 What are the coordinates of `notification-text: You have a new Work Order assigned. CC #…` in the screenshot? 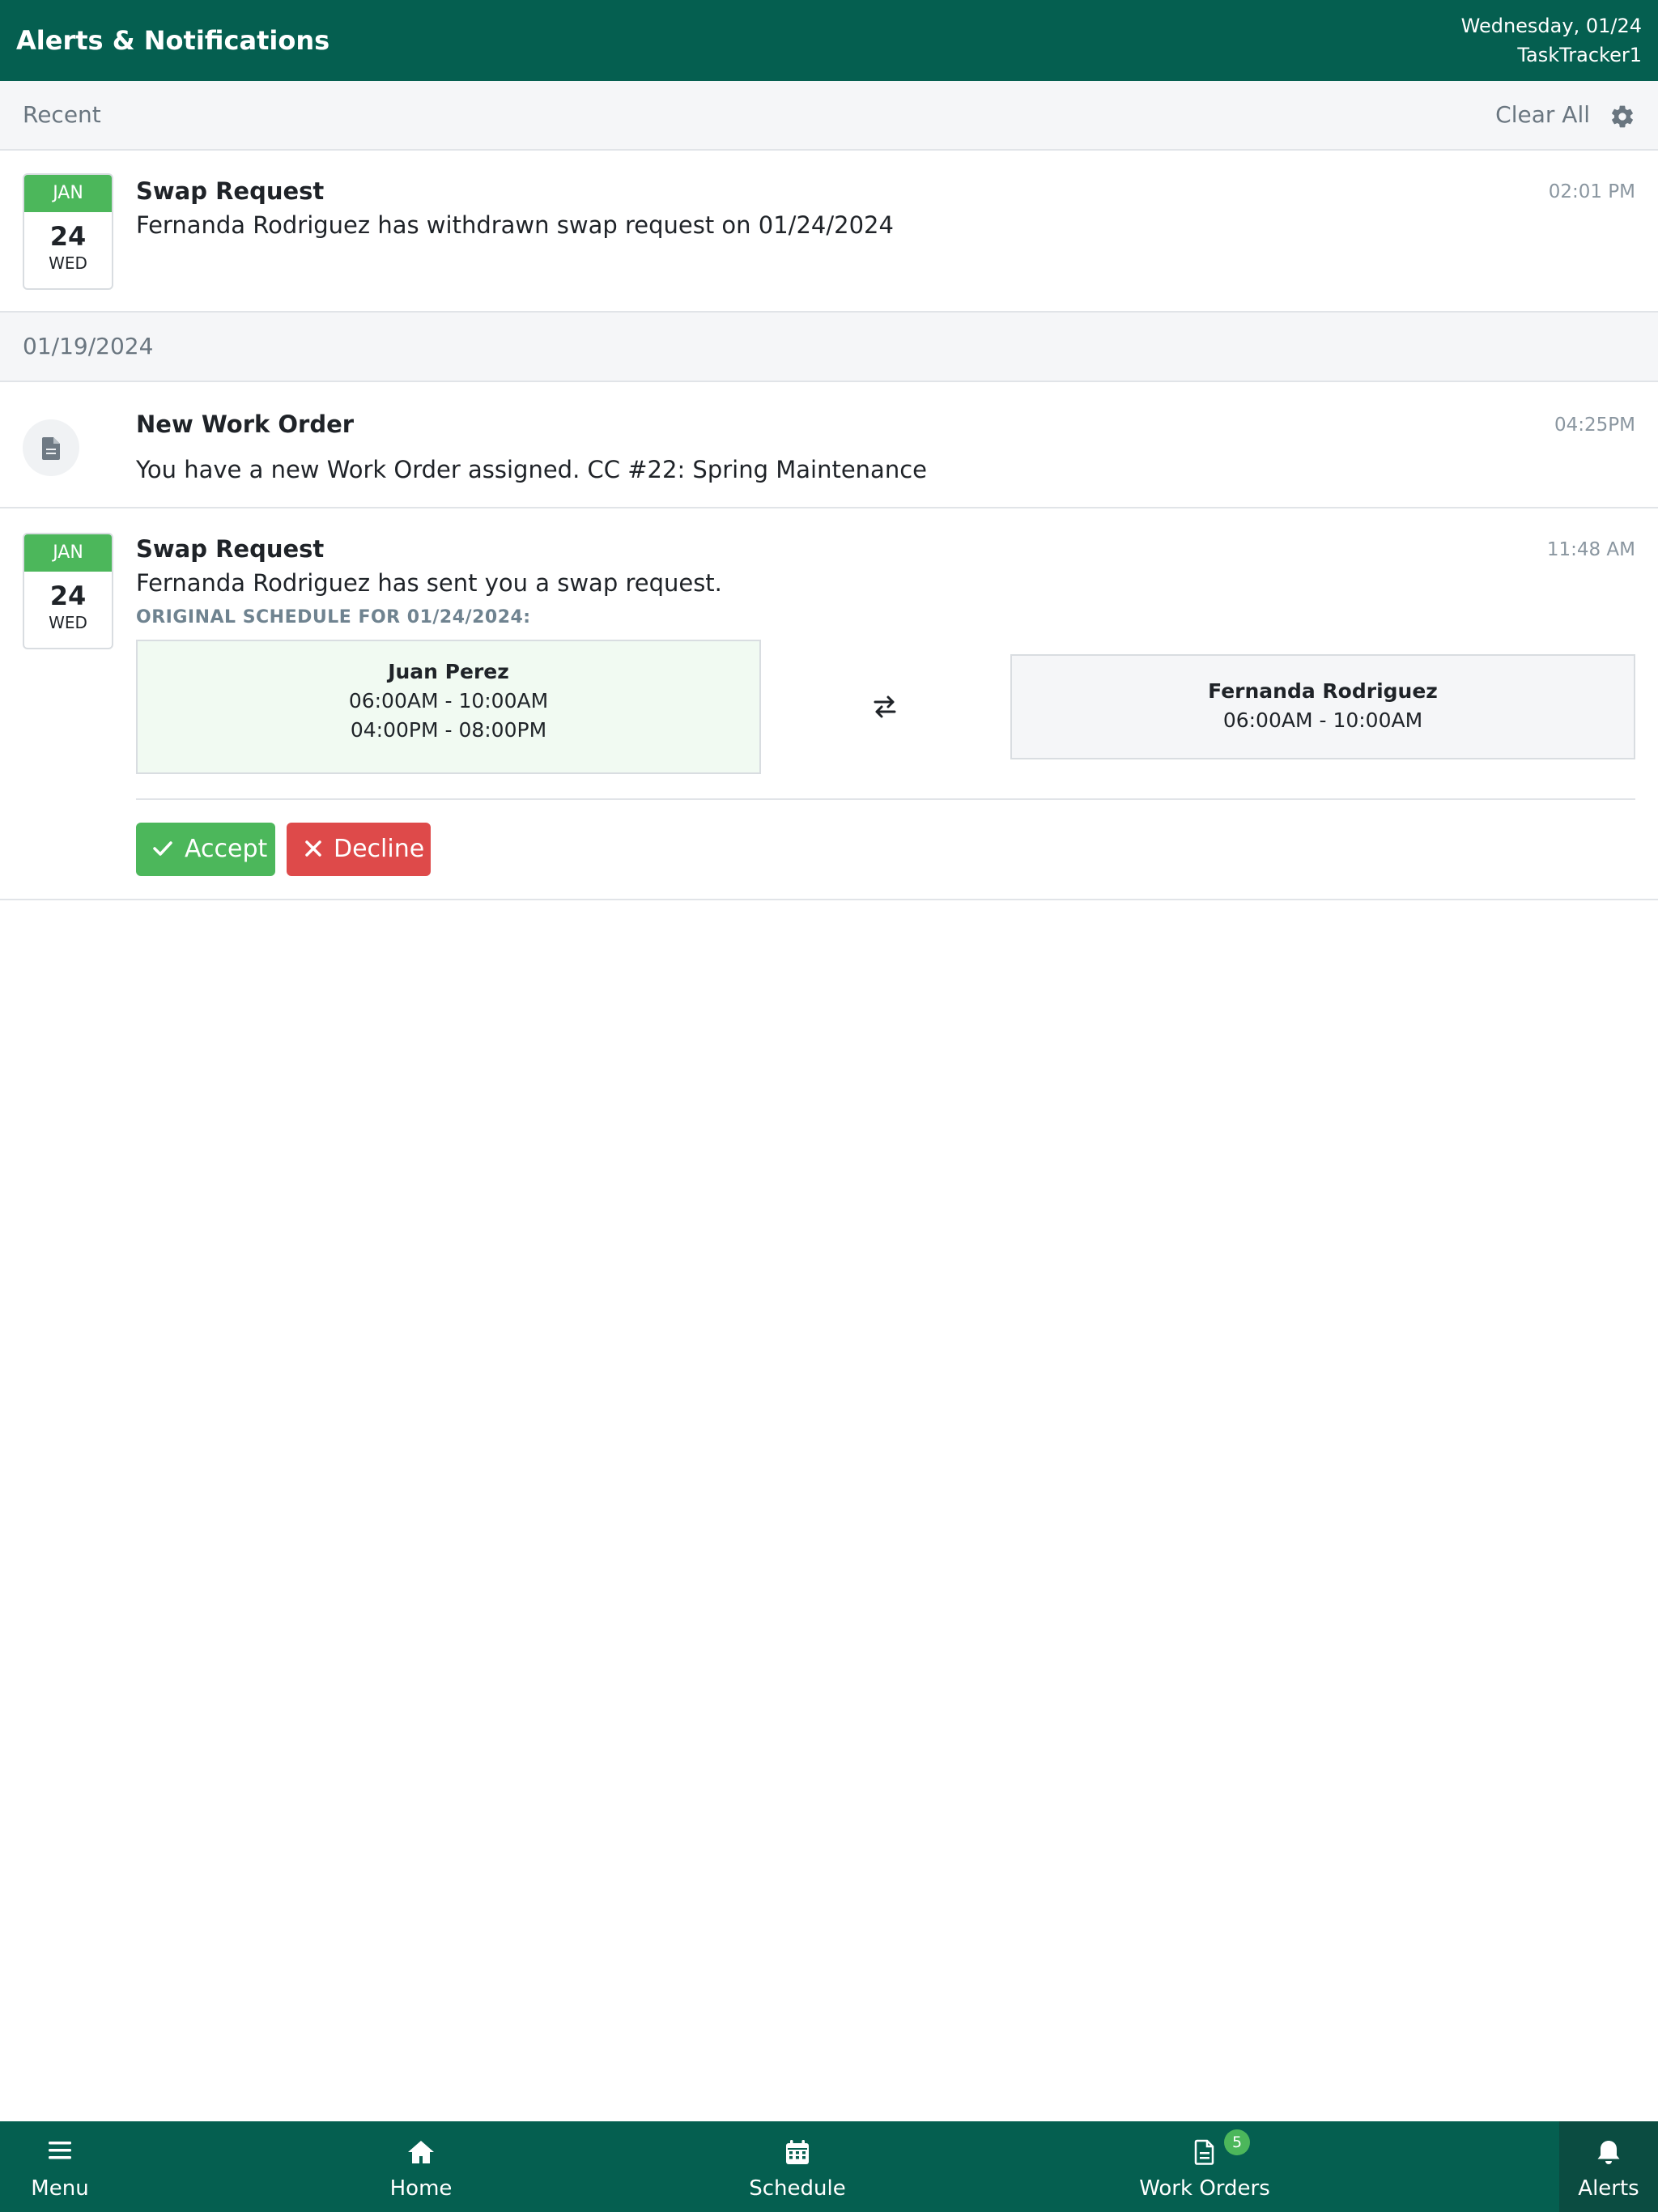 It's located at (531, 470).